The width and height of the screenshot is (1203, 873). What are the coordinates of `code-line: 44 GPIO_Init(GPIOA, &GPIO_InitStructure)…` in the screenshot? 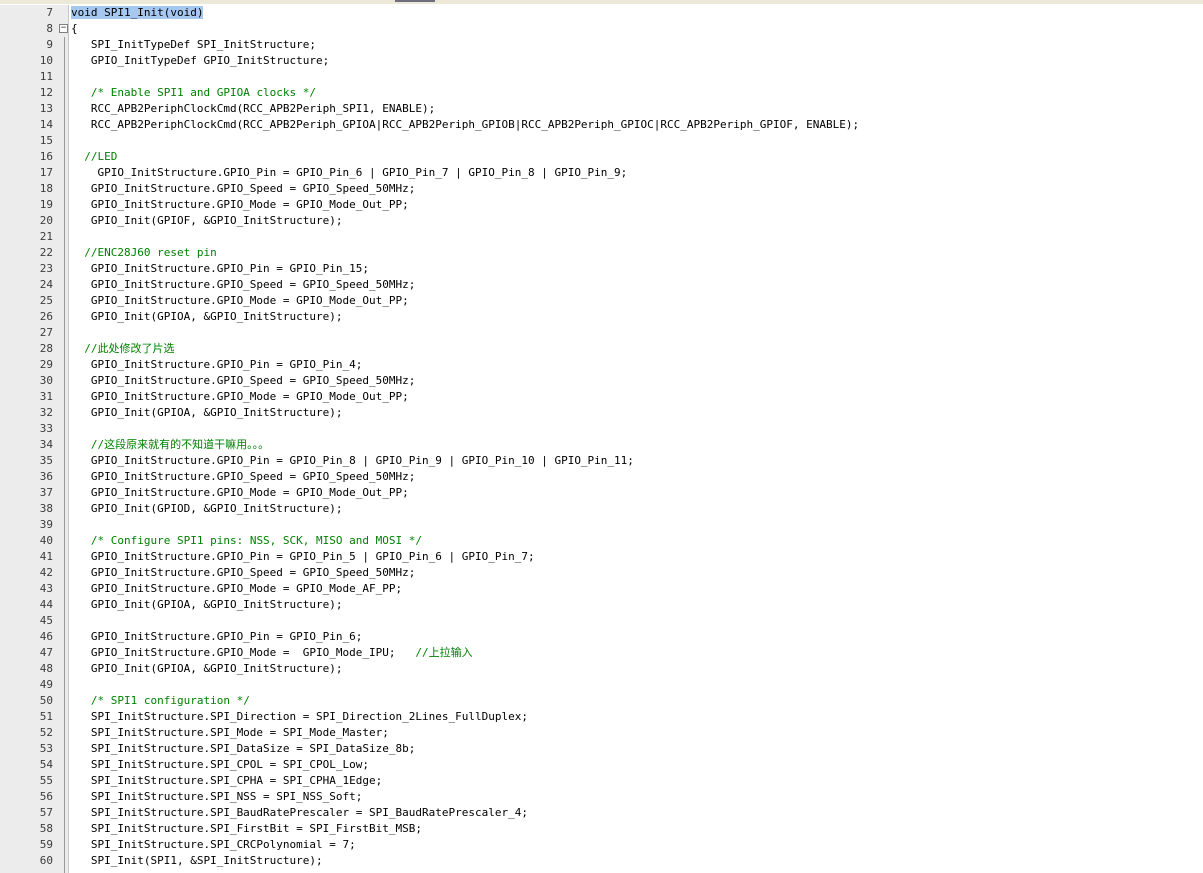 It's located at (601, 605).